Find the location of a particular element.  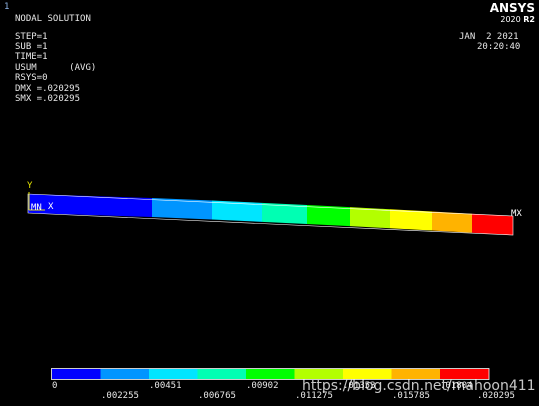

legend-label-bottom-2: .006765 is located at coordinates (217, 396).